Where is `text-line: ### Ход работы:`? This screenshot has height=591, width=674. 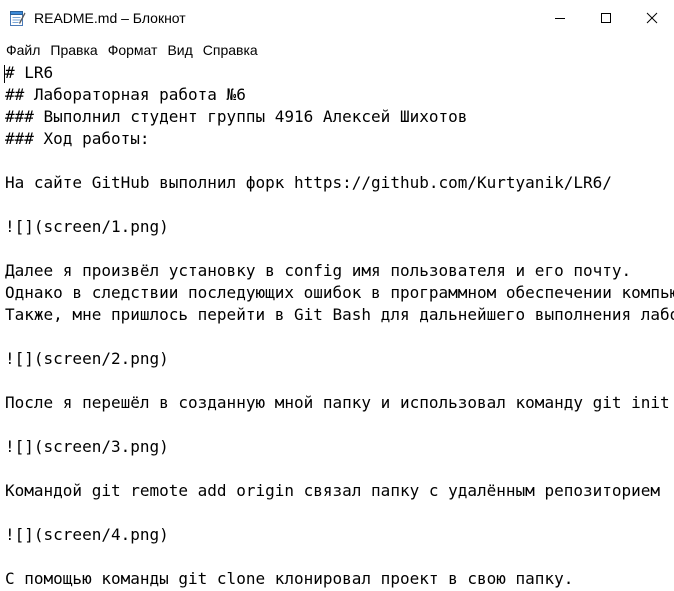
text-line: ### Ход работы: is located at coordinates (77, 138).